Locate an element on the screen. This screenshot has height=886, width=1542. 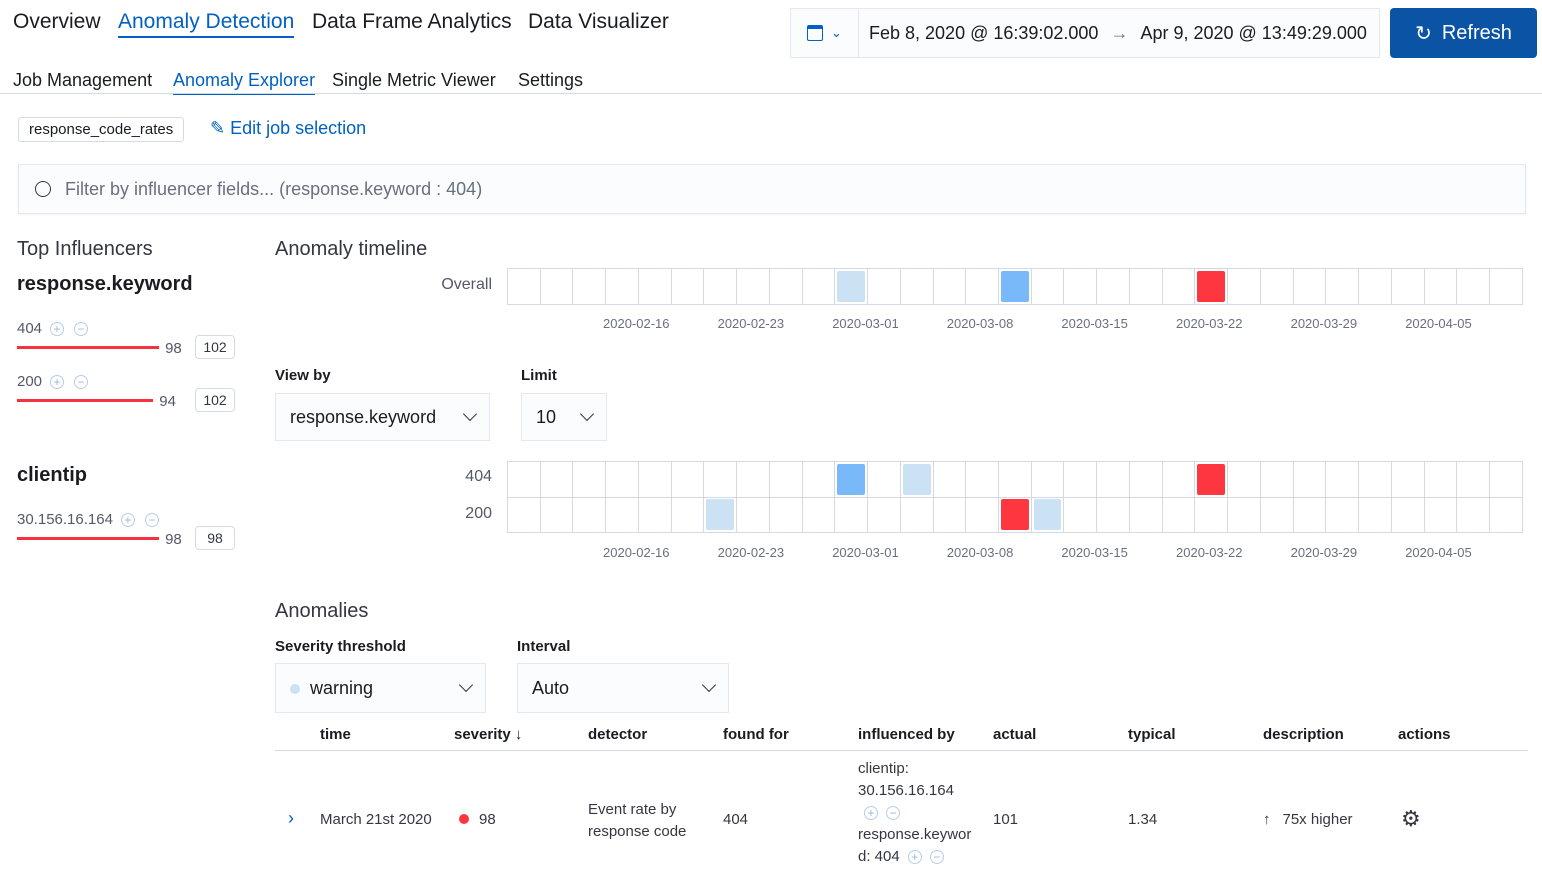
limit-select: 10 is located at coordinates (564, 417).